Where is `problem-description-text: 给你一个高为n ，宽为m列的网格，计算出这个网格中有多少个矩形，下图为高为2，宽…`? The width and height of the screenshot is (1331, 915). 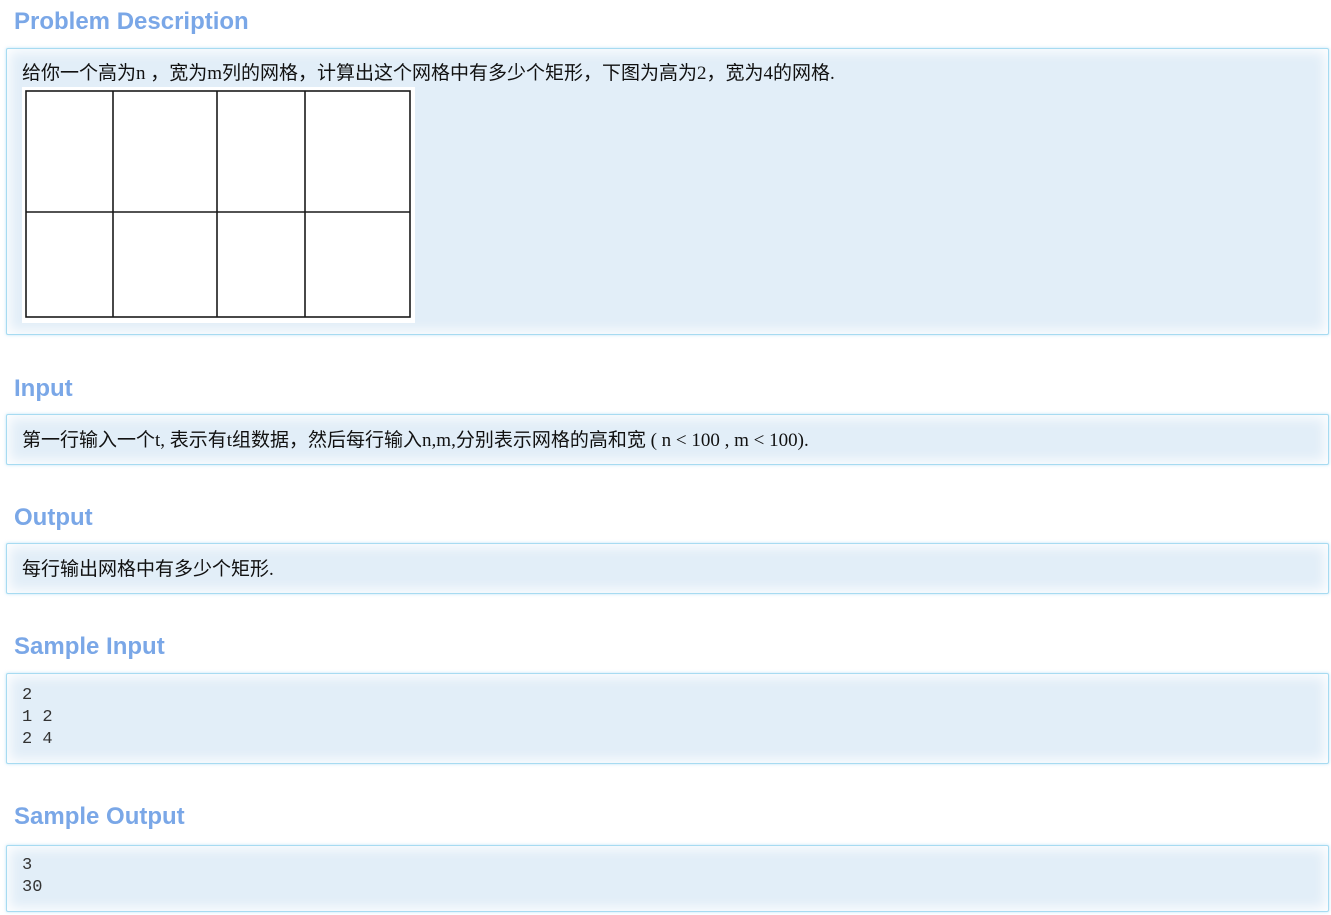 problem-description-text: 给你一个高为n ，宽为m列的网格，计算出这个网格中有多少个矩形，下图为高为2，宽… is located at coordinates (428, 73).